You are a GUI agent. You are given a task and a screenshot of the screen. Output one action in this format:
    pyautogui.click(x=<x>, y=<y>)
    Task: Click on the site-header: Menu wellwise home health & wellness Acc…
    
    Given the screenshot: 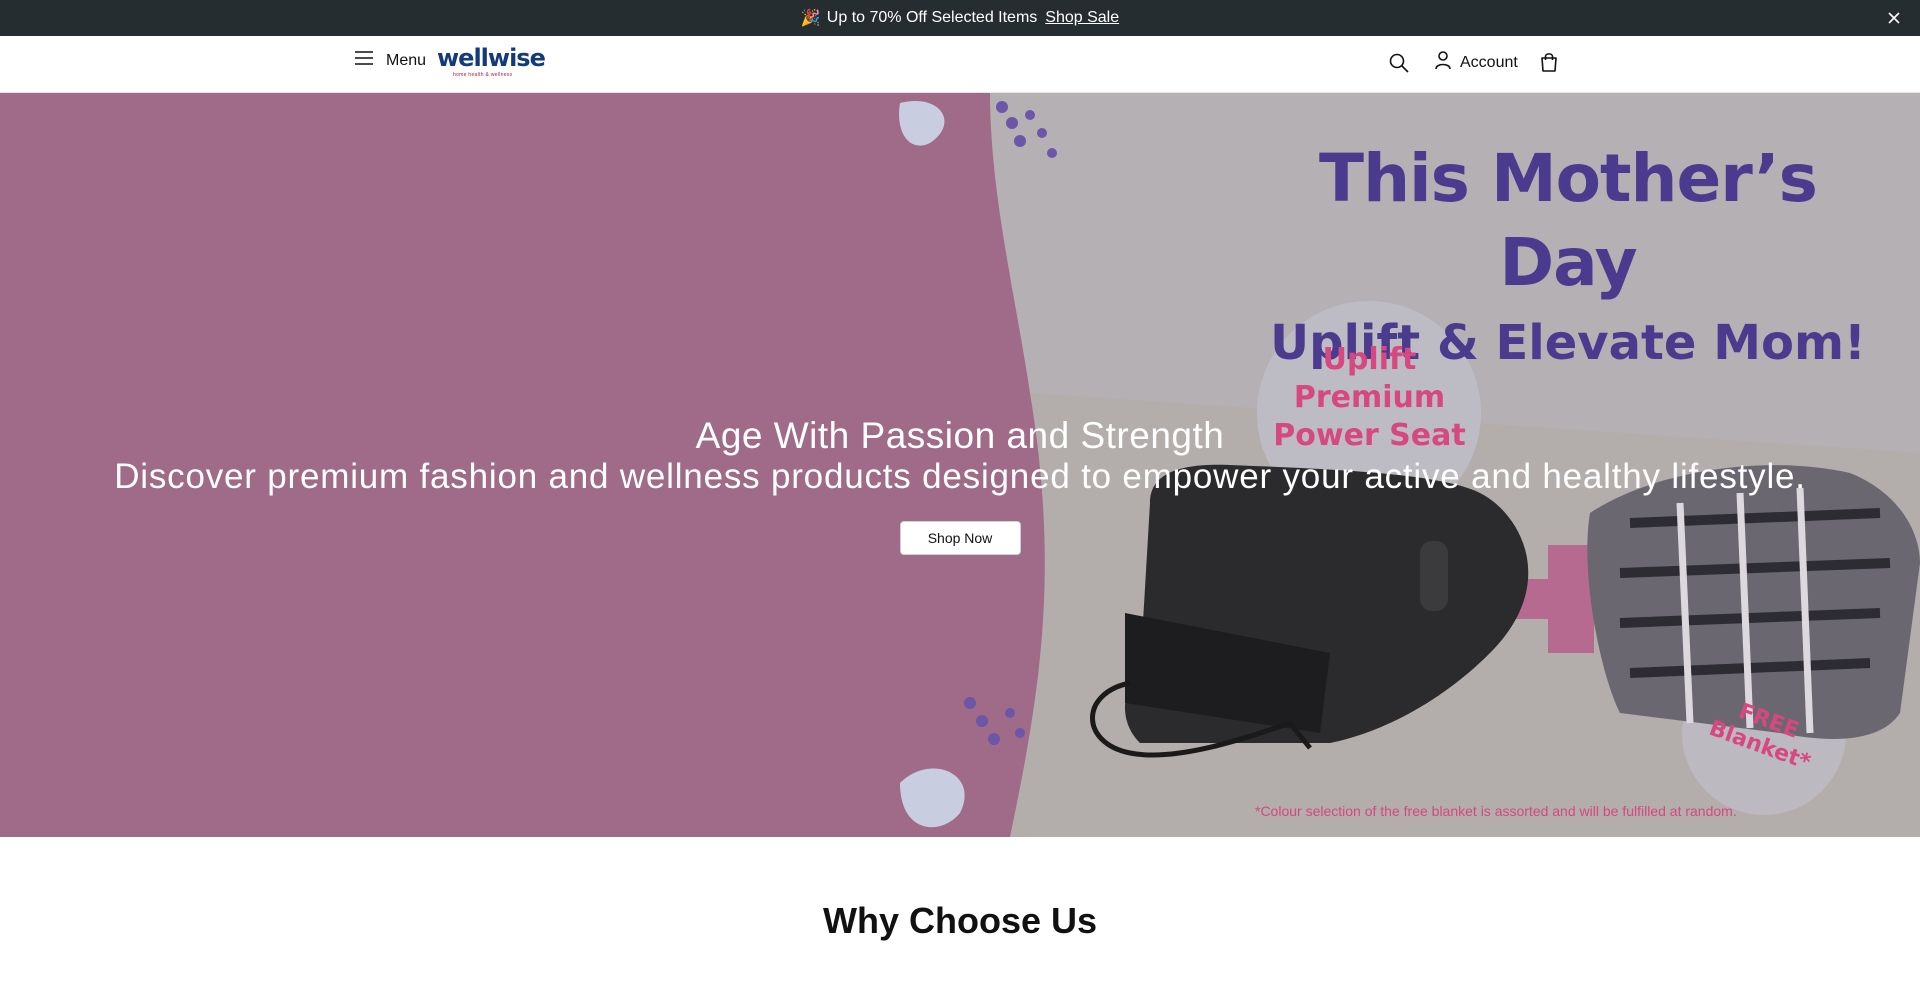 What is the action you would take?
    pyautogui.click(x=960, y=64)
    